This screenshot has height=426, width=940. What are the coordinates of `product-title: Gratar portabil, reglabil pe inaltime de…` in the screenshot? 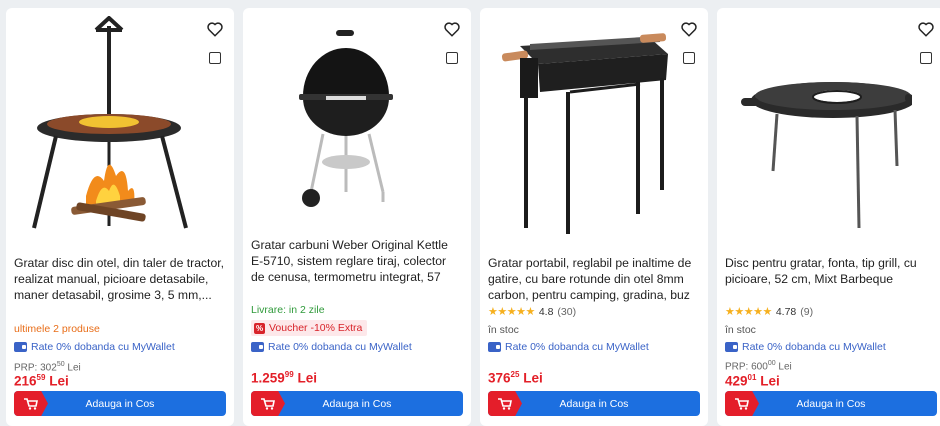 It's located at (594, 279).